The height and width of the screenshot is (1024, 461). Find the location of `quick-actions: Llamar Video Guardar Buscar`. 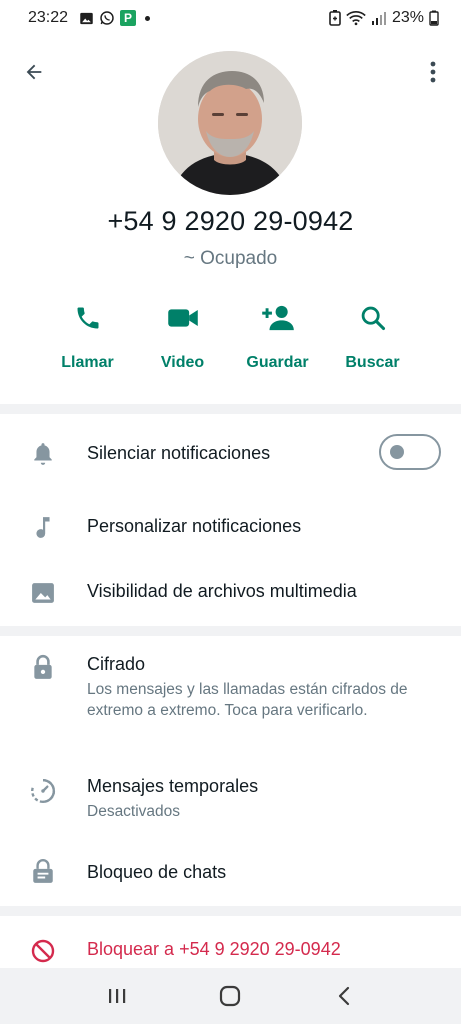

quick-actions: Llamar Video Guardar Buscar is located at coordinates (230, 335).